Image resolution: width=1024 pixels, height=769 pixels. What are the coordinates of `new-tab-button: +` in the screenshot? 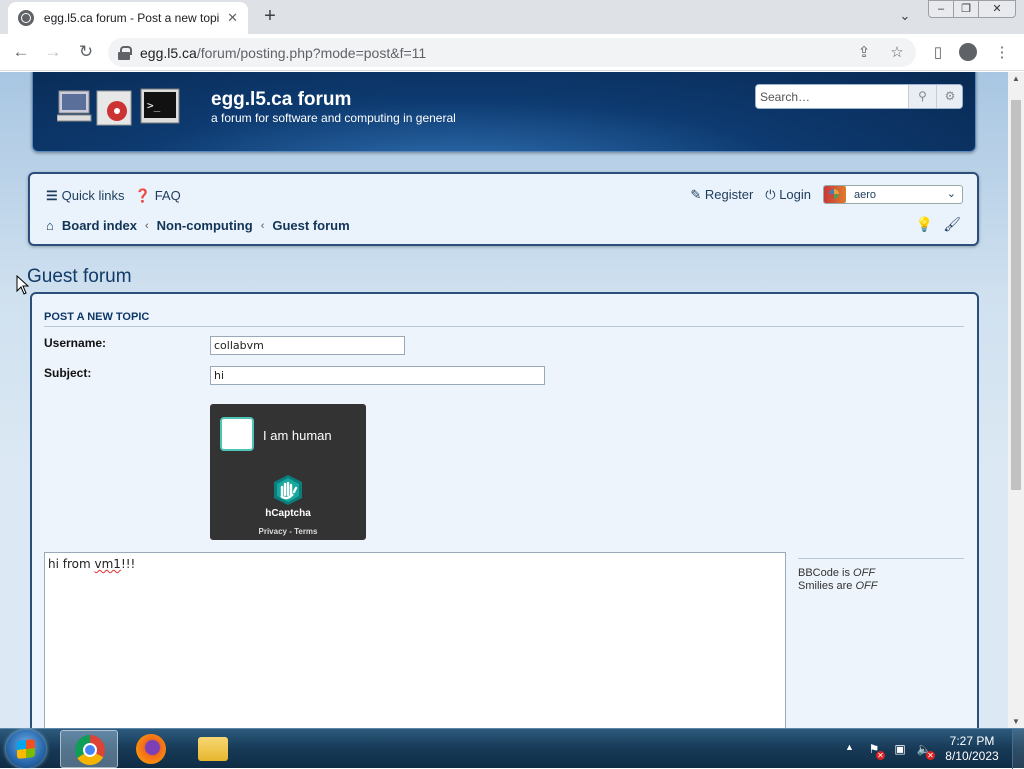 It's located at (270, 17).